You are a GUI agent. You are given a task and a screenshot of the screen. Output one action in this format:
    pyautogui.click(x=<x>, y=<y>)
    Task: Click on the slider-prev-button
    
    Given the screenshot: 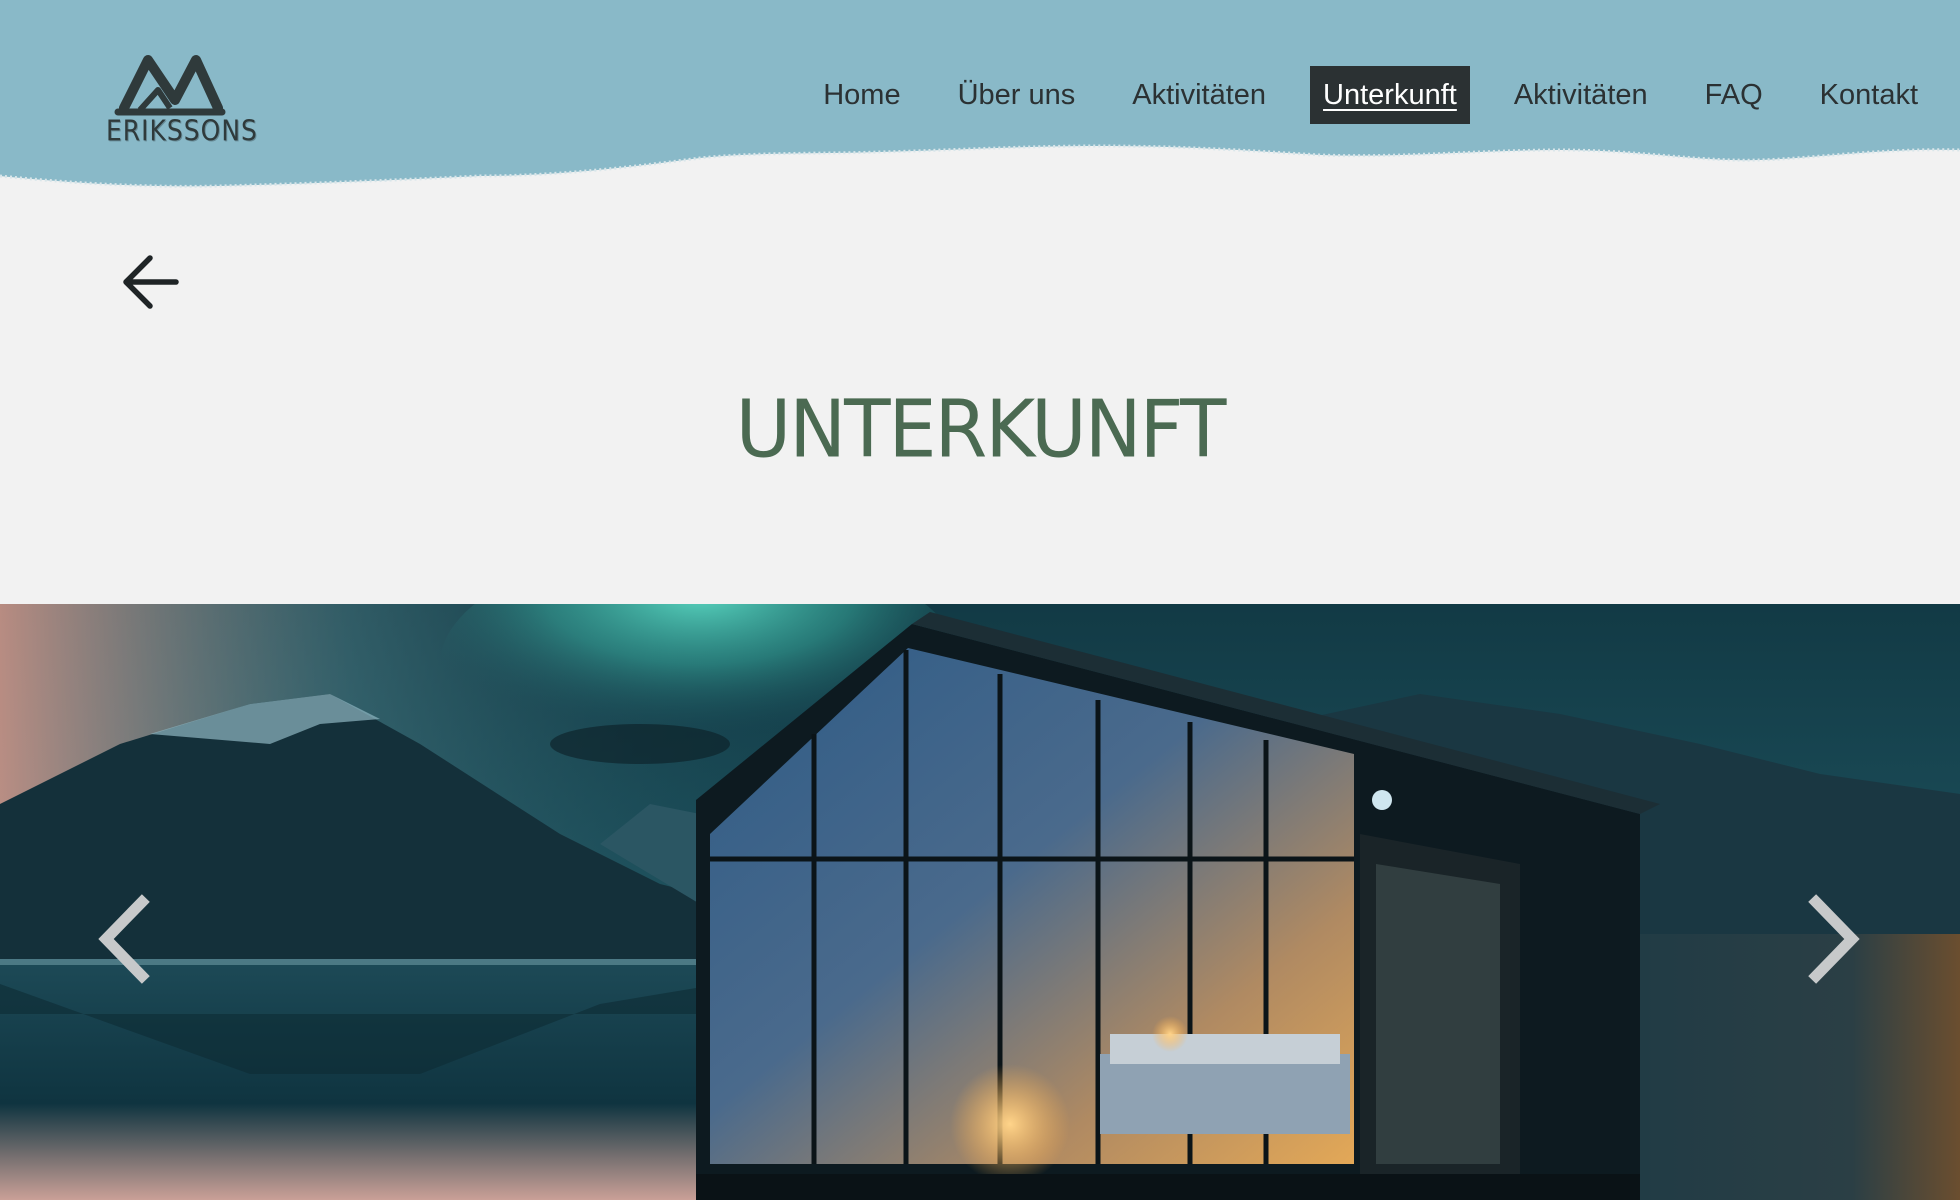 What is the action you would take?
    pyautogui.click(x=124, y=939)
    